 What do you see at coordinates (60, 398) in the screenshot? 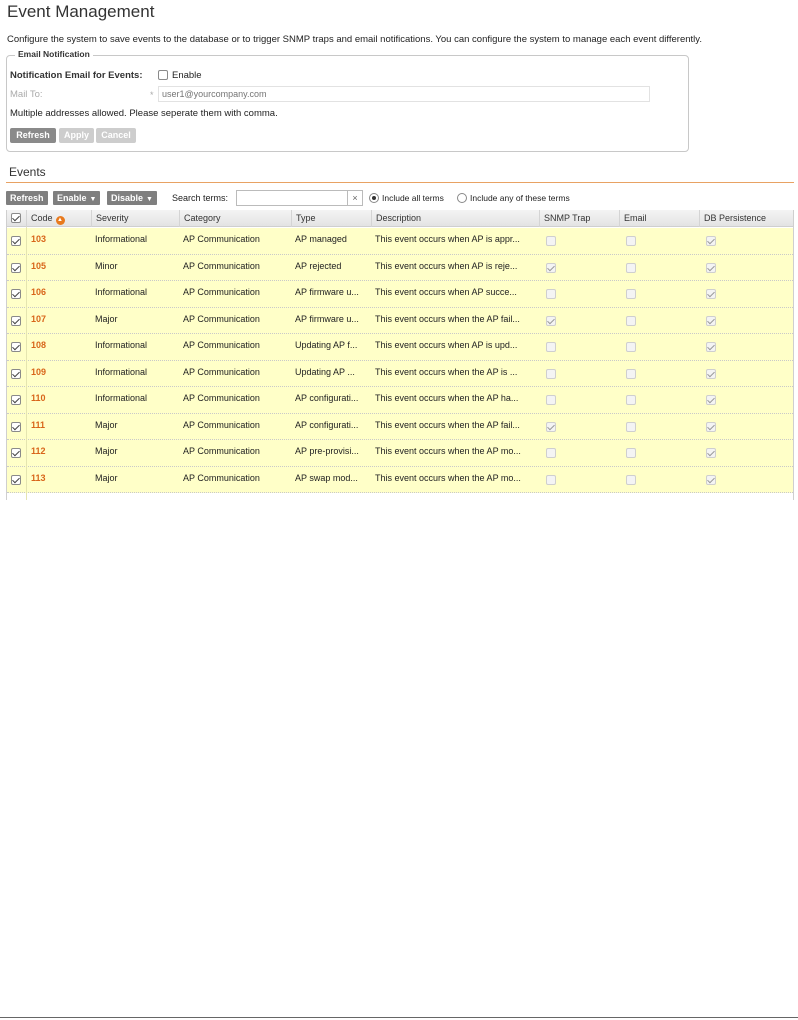
I see `cell-code: 110` at bounding box center [60, 398].